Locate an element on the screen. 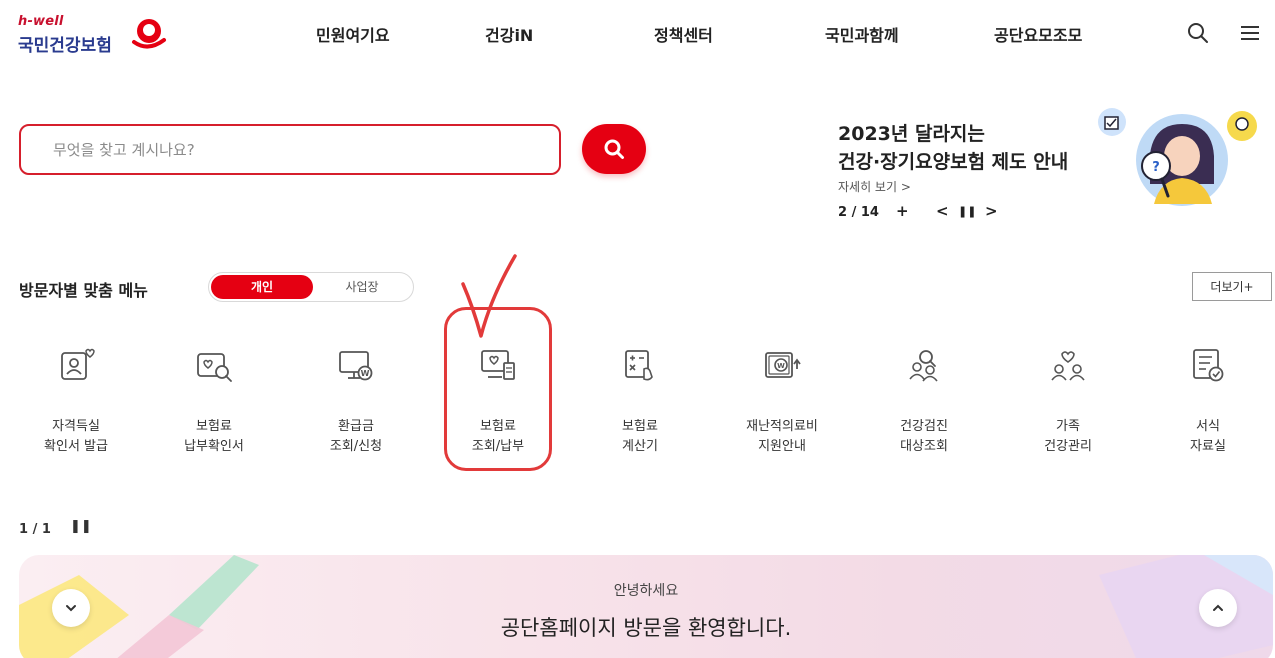  logo-tagline: h-well is located at coordinates (41, 21).